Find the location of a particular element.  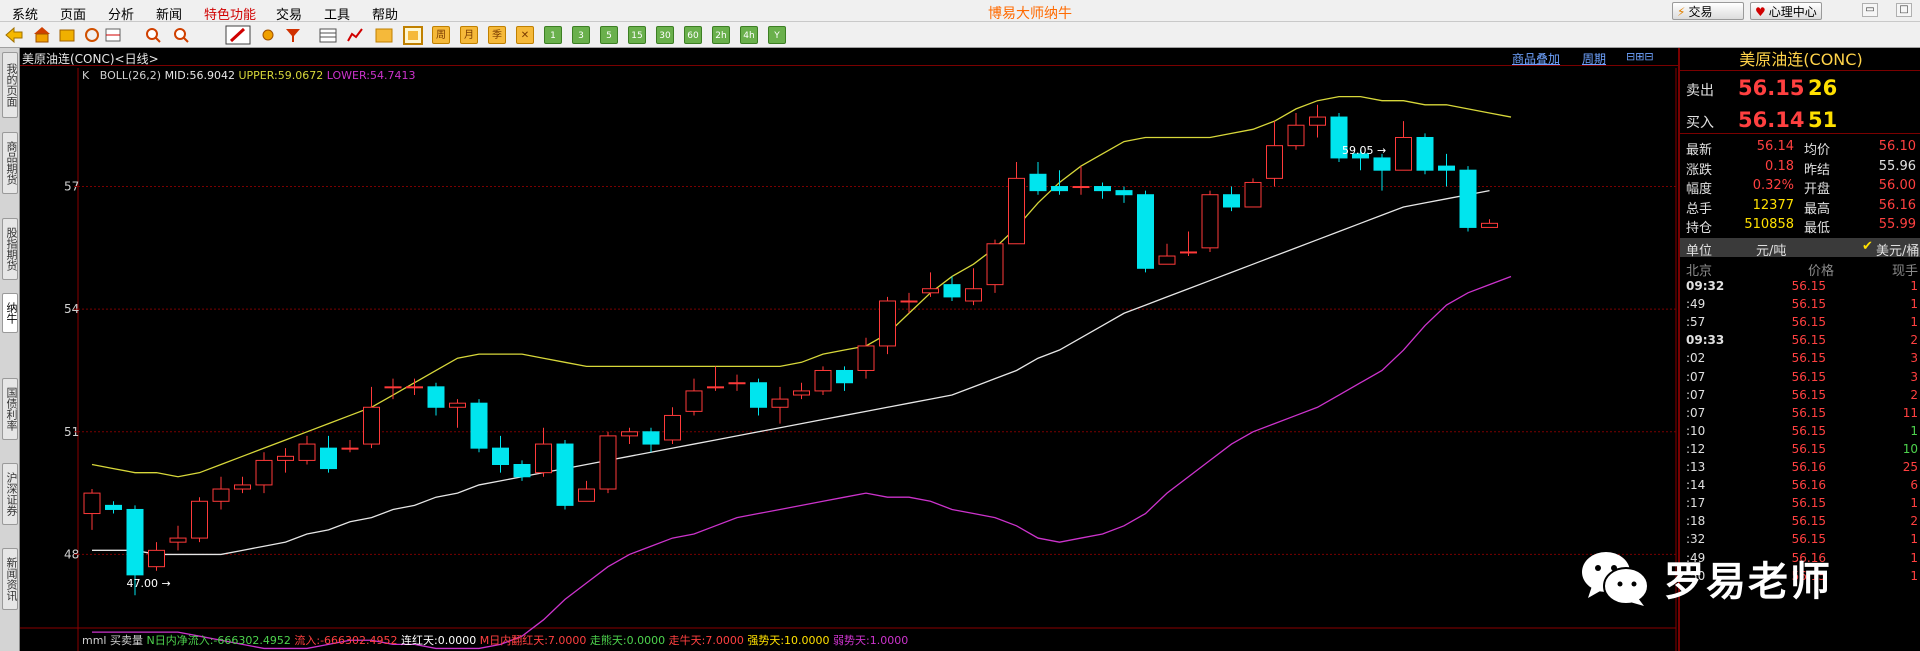

quote-cell: 0.32% is located at coordinates (1773, 185).